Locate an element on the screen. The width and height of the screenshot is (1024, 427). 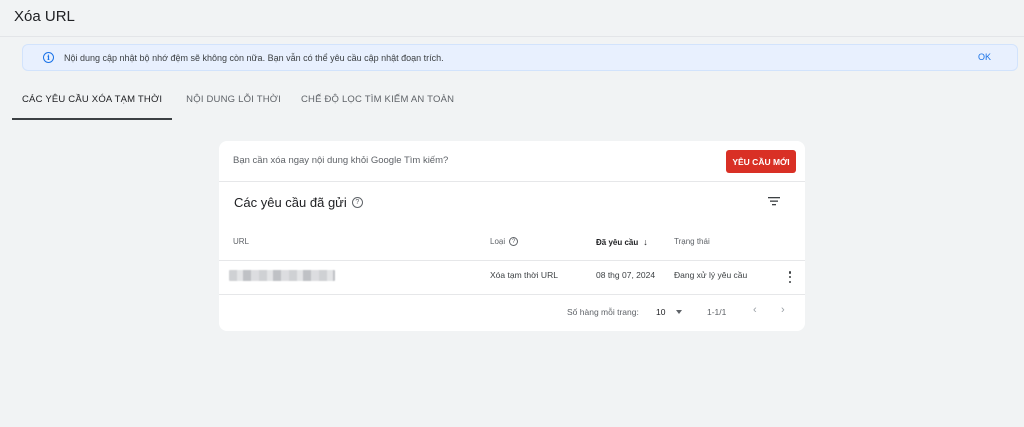
row-type: Xóa tạm thời URL is located at coordinates (524, 275).